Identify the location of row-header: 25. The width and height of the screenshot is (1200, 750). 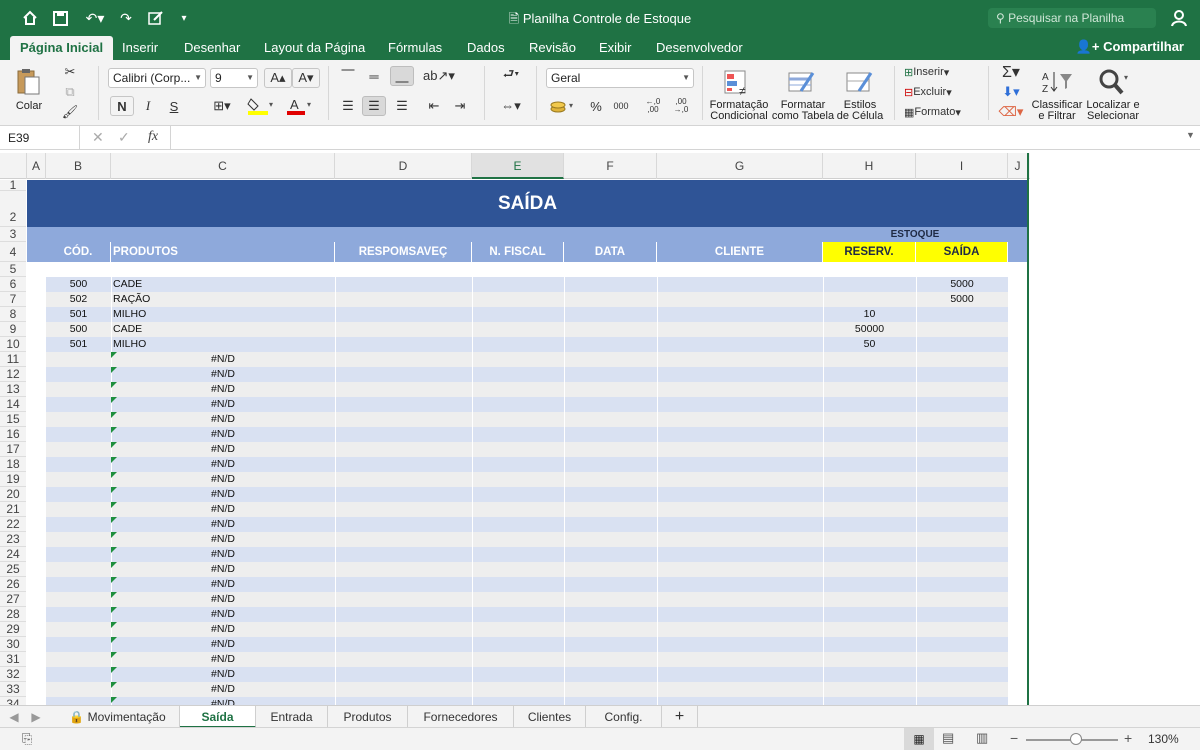
(13, 569).